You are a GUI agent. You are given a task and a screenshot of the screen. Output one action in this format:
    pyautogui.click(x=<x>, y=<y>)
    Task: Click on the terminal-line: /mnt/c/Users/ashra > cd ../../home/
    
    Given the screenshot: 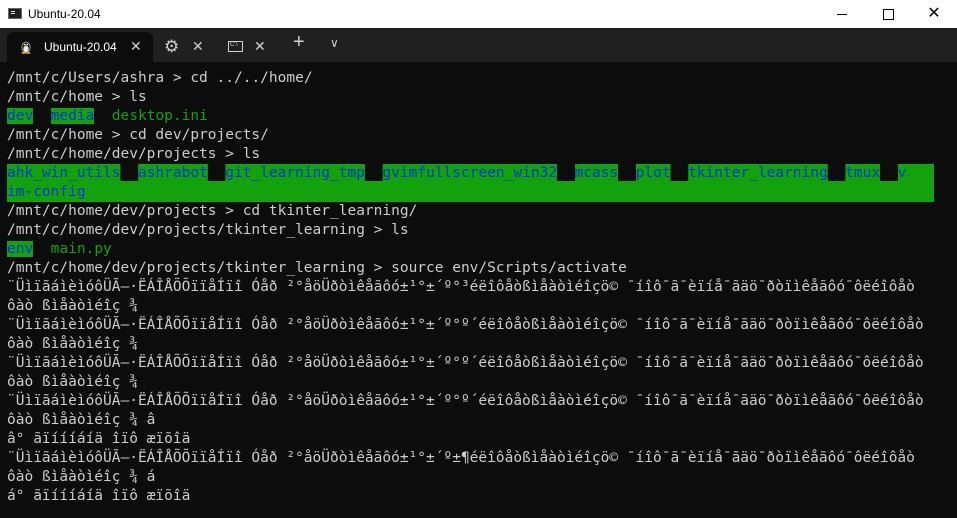 What is the action you would take?
    pyautogui.click(x=160, y=78)
    